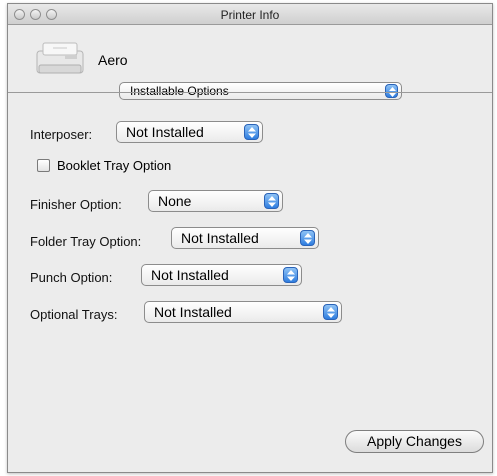 The width and height of the screenshot is (497, 476). What do you see at coordinates (260, 91) in the screenshot?
I see `panel-select: Installable Options` at bounding box center [260, 91].